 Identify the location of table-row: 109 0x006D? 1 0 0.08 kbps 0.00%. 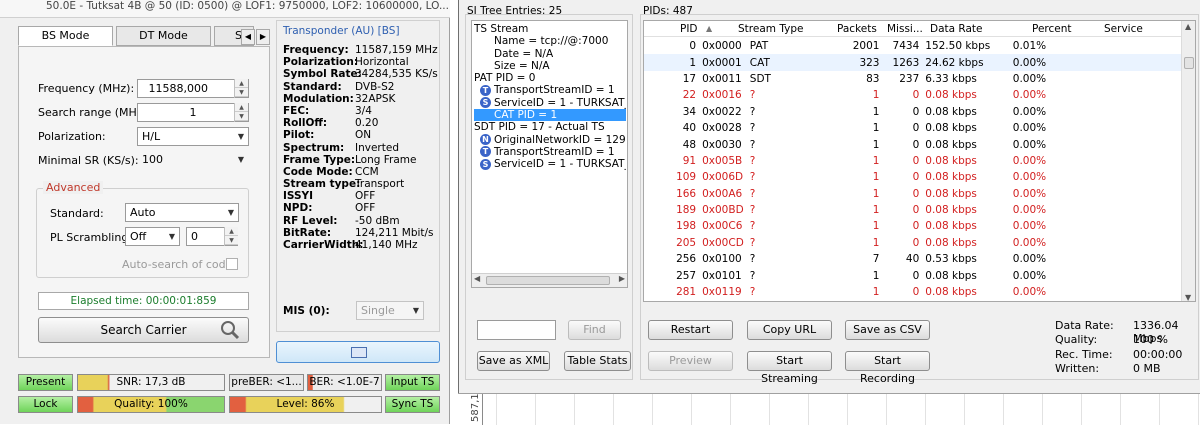
(912, 177).